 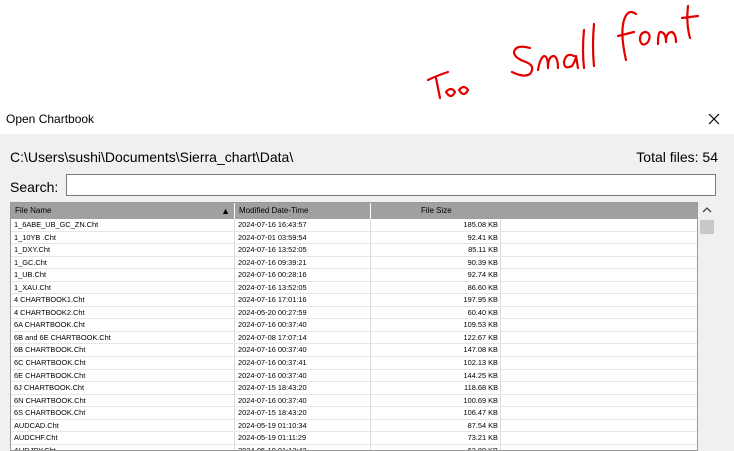 I want to click on modified-date-cell: 2024-07-01 03:59:54, so click(x=303, y=237).